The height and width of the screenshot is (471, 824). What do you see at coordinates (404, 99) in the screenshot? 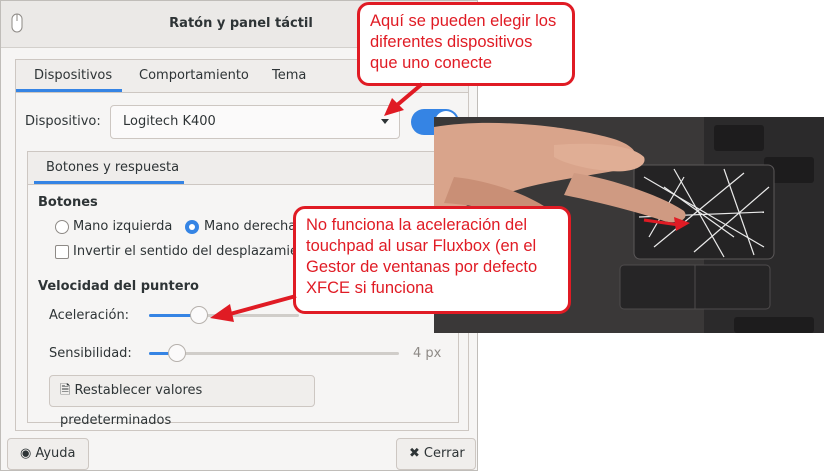
I see `annotation-arrow-devices` at bounding box center [404, 99].